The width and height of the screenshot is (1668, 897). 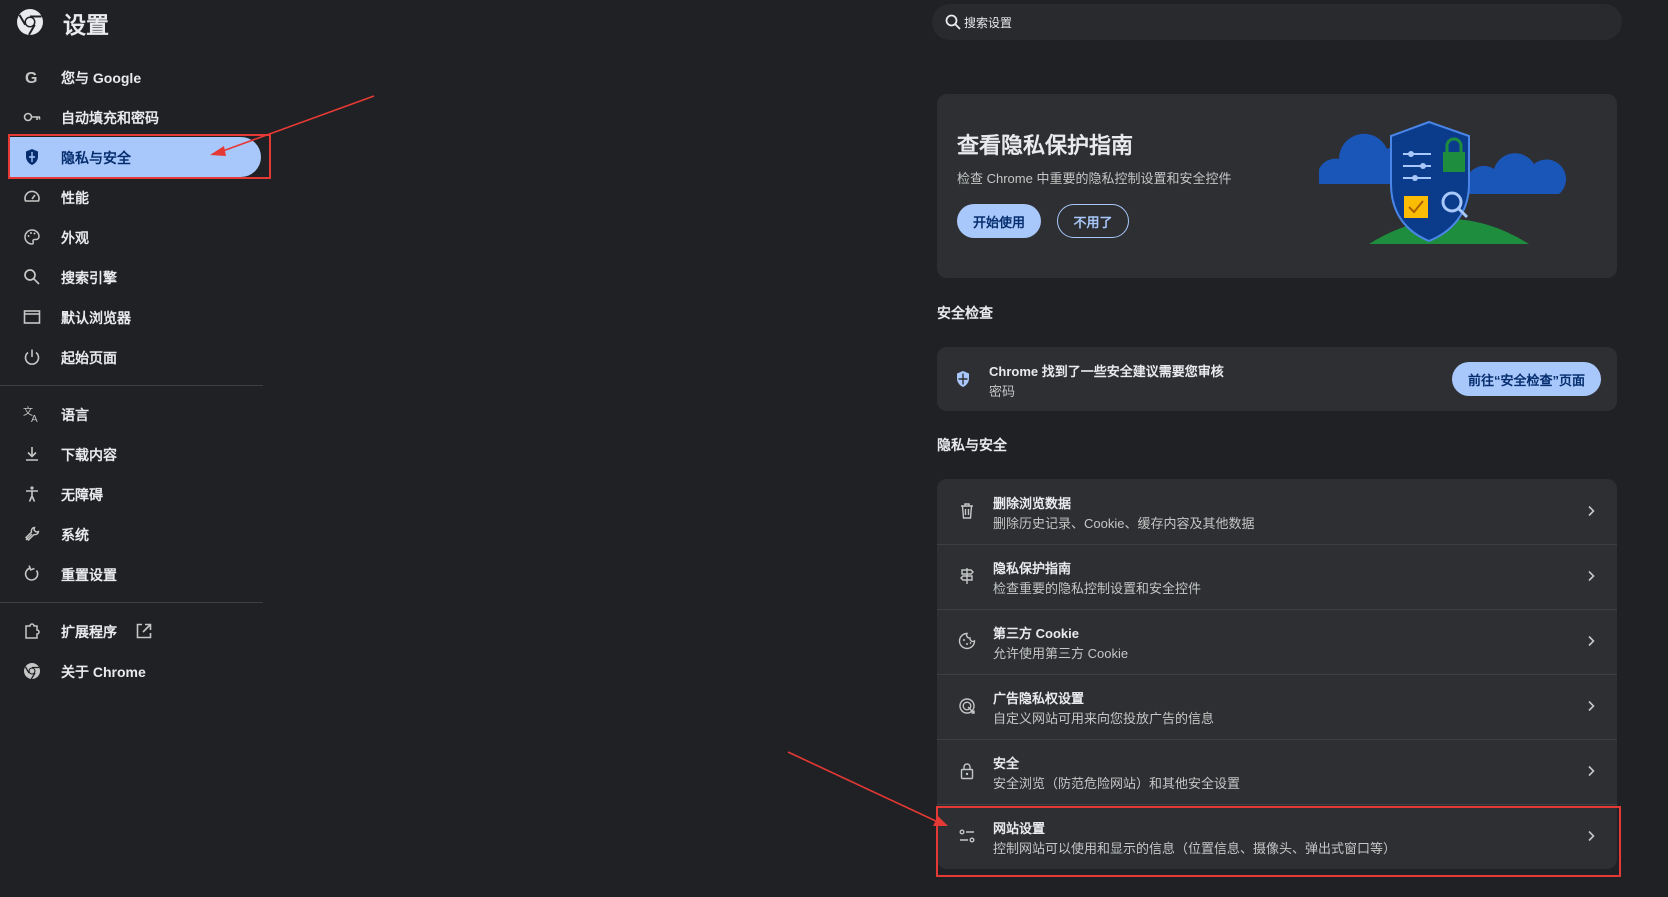 I want to click on row-subtitle: 安全浏览（防范危险网站）和其他安全设置, so click(x=1117, y=783).